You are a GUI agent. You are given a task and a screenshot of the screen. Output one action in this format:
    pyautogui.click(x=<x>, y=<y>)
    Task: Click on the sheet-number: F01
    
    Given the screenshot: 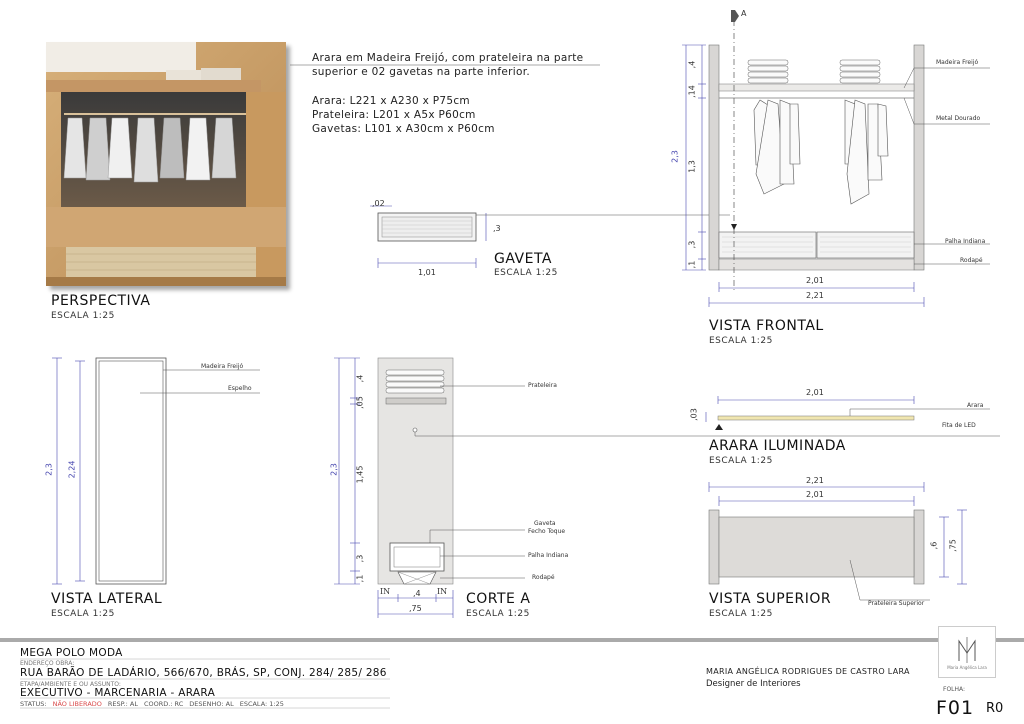 What is the action you would take?
    pyautogui.click(x=955, y=708)
    